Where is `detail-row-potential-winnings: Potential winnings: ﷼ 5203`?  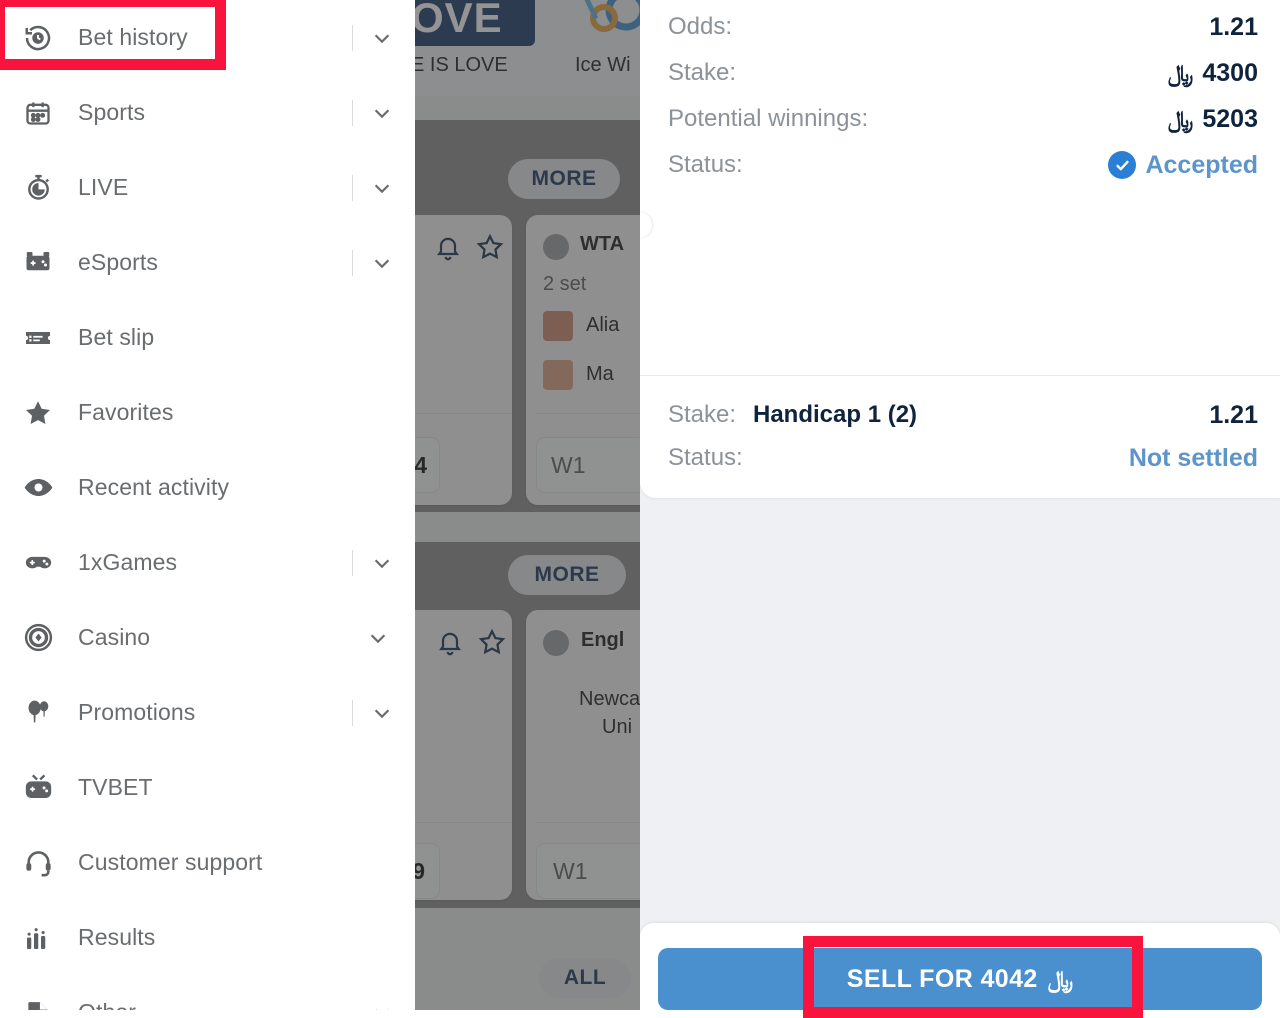 detail-row-potential-winnings: Potential winnings: ﷼ 5203 is located at coordinates (960, 119).